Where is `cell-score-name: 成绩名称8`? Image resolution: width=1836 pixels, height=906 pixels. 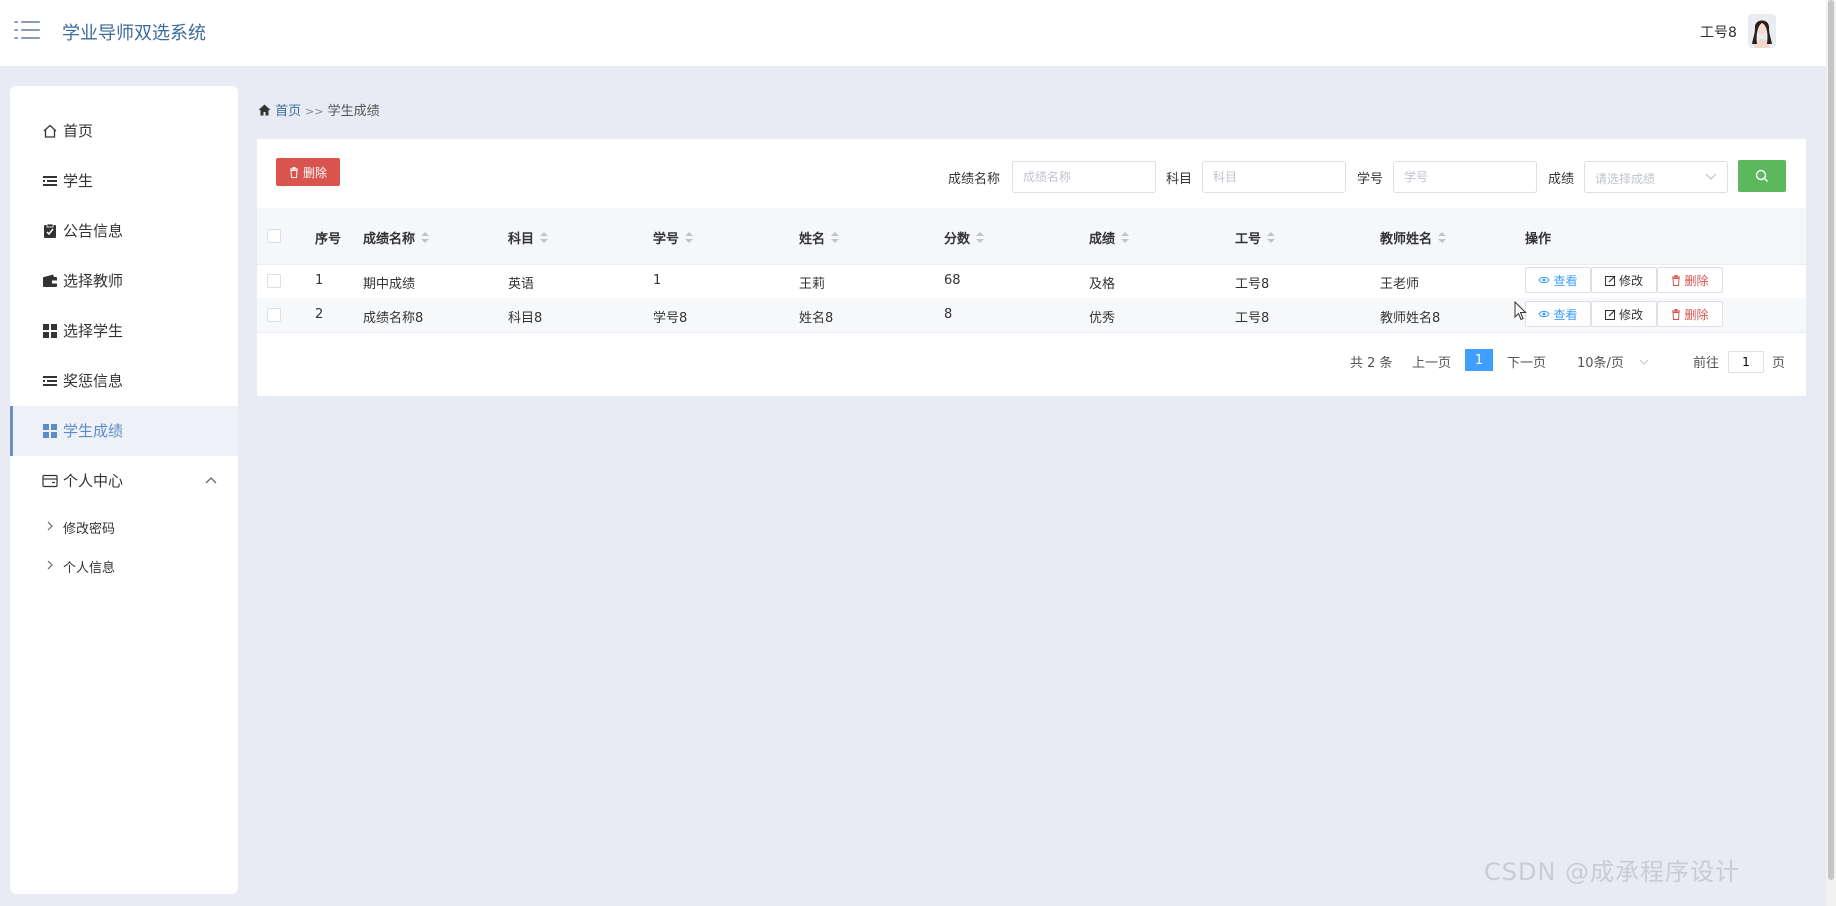
cell-score-name: 成绩名称8 is located at coordinates (393, 318).